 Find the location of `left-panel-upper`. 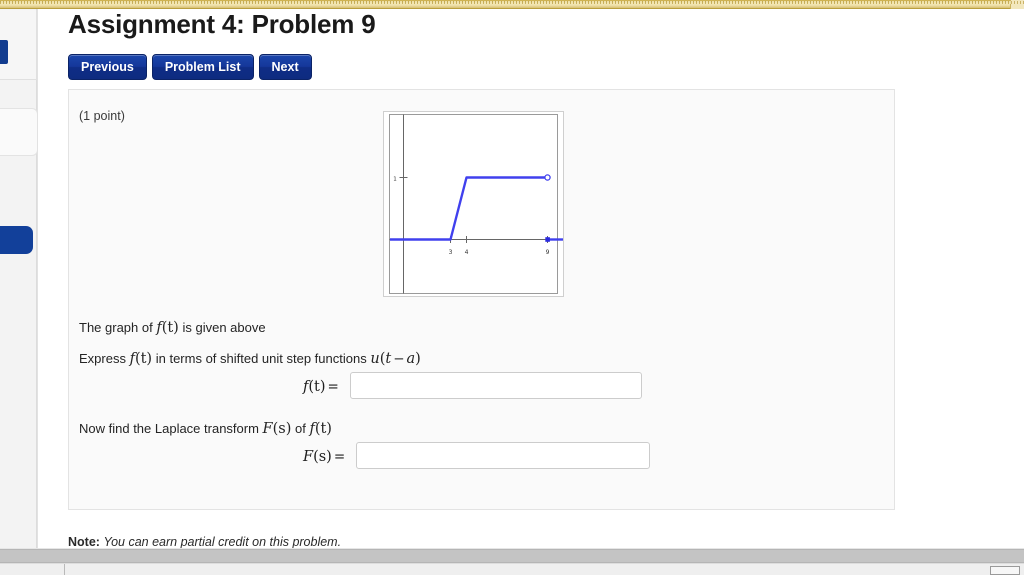

left-panel-upper is located at coordinates (18, 45).